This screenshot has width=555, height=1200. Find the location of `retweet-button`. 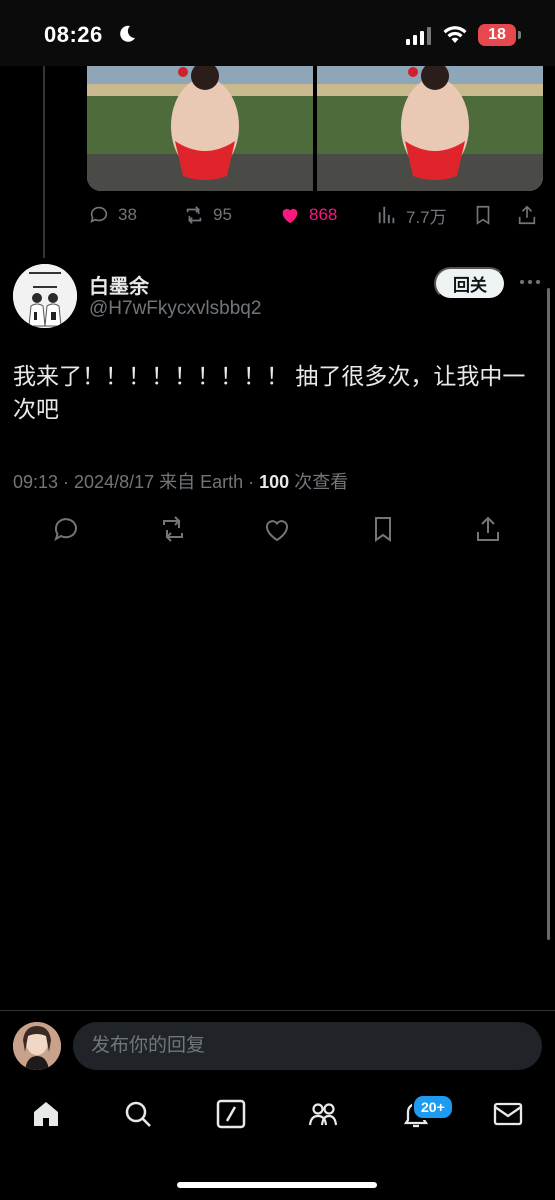

retweet-button is located at coordinates (173, 529).